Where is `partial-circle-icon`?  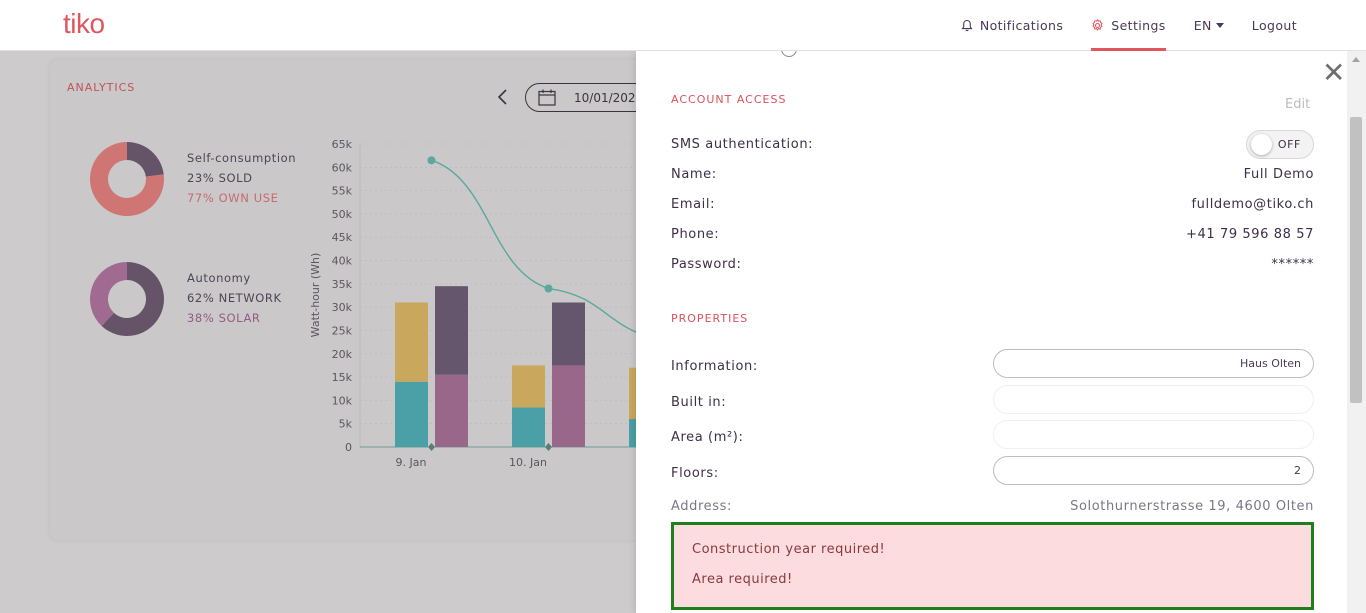 partial-circle-icon is located at coordinates (789, 54).